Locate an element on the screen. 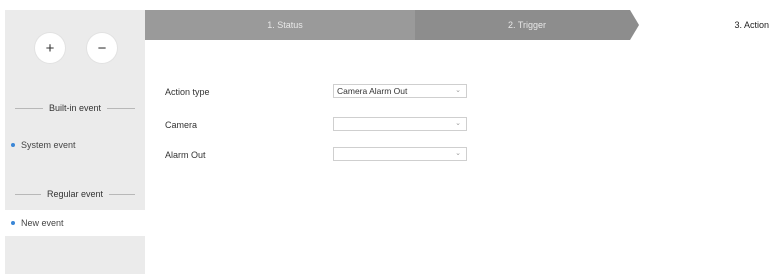  camera-select: ⌄ is located at coordinates (400, 124).